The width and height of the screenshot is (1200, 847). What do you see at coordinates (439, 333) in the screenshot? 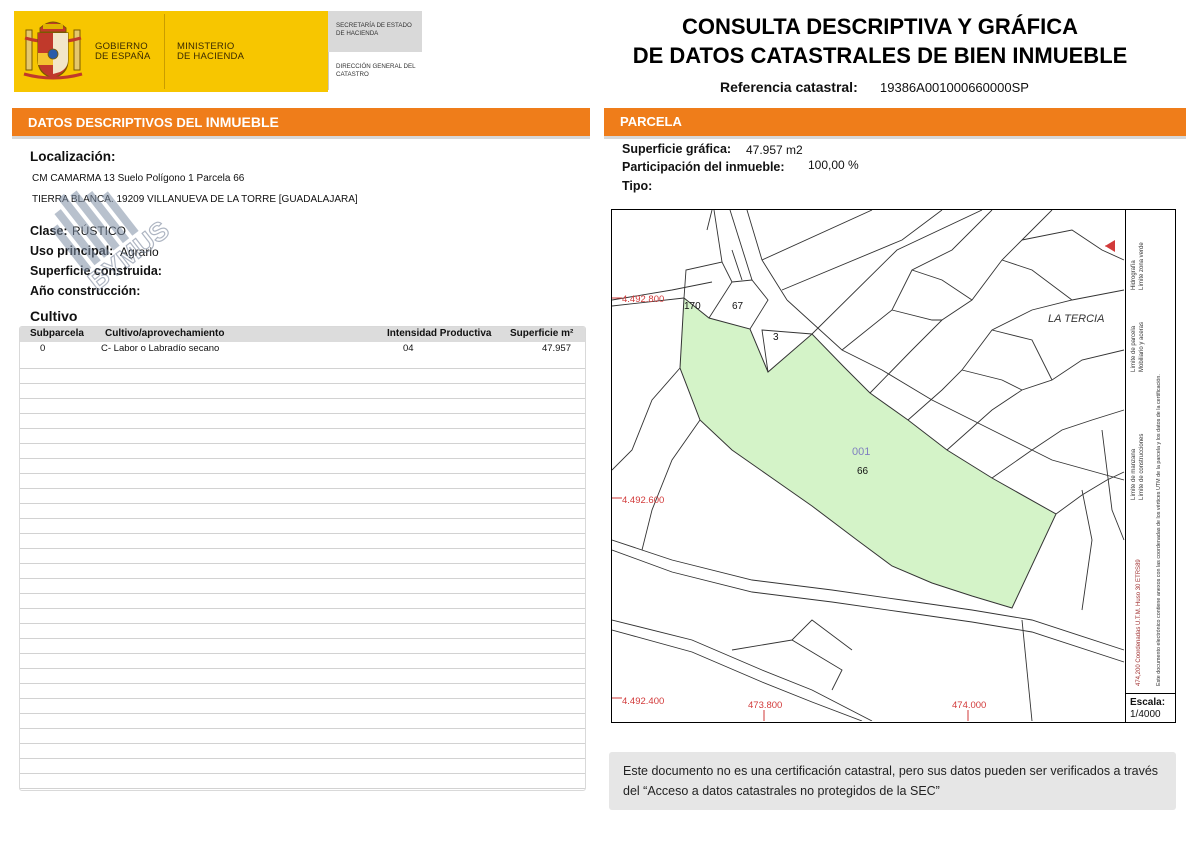
I see `th-intensidad: Intensidad Productiva` at bounding box center [439, 333].